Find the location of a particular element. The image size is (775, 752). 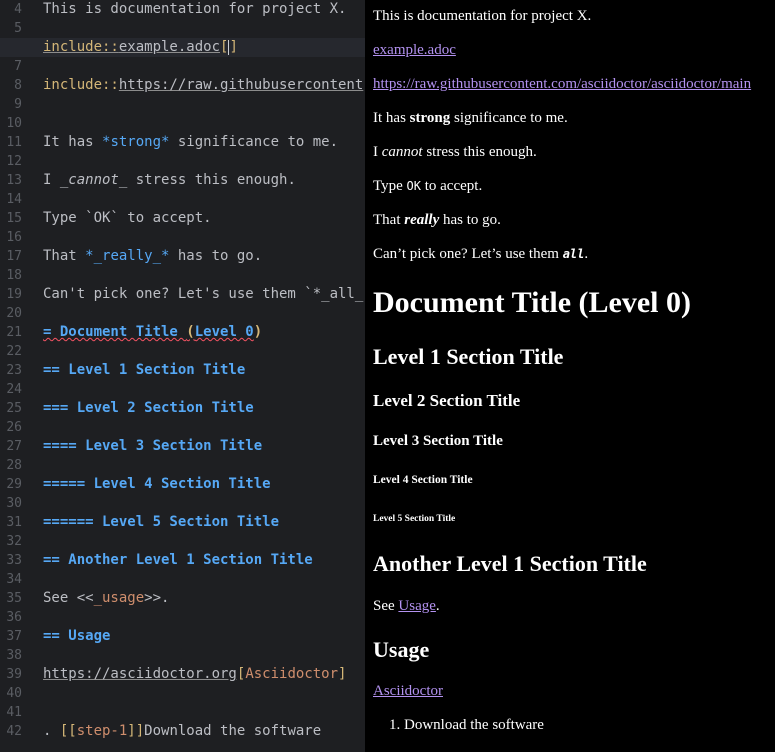

line-number: 28 is located at coordinates (18, 465).